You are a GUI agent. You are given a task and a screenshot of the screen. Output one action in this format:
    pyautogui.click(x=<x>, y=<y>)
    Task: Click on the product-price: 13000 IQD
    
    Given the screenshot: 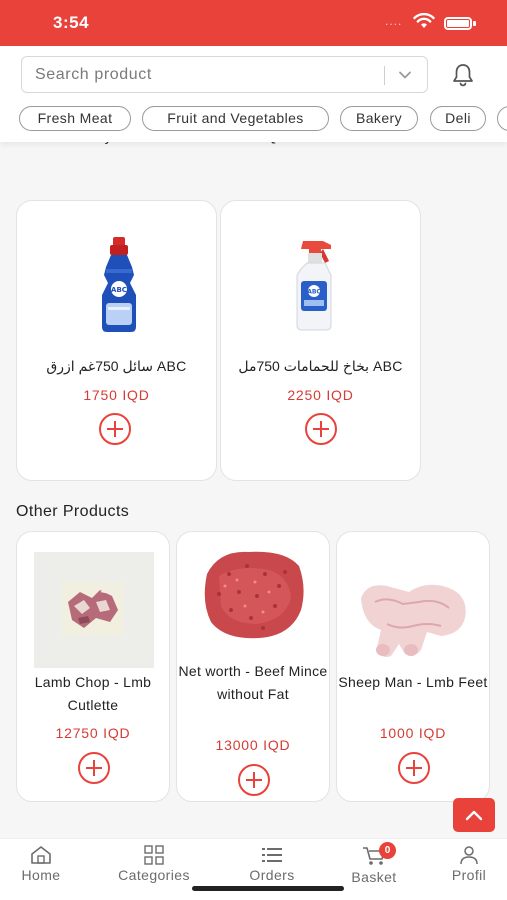 What is the action you would take?
    pyautogui.click(x=253, y=745)
    